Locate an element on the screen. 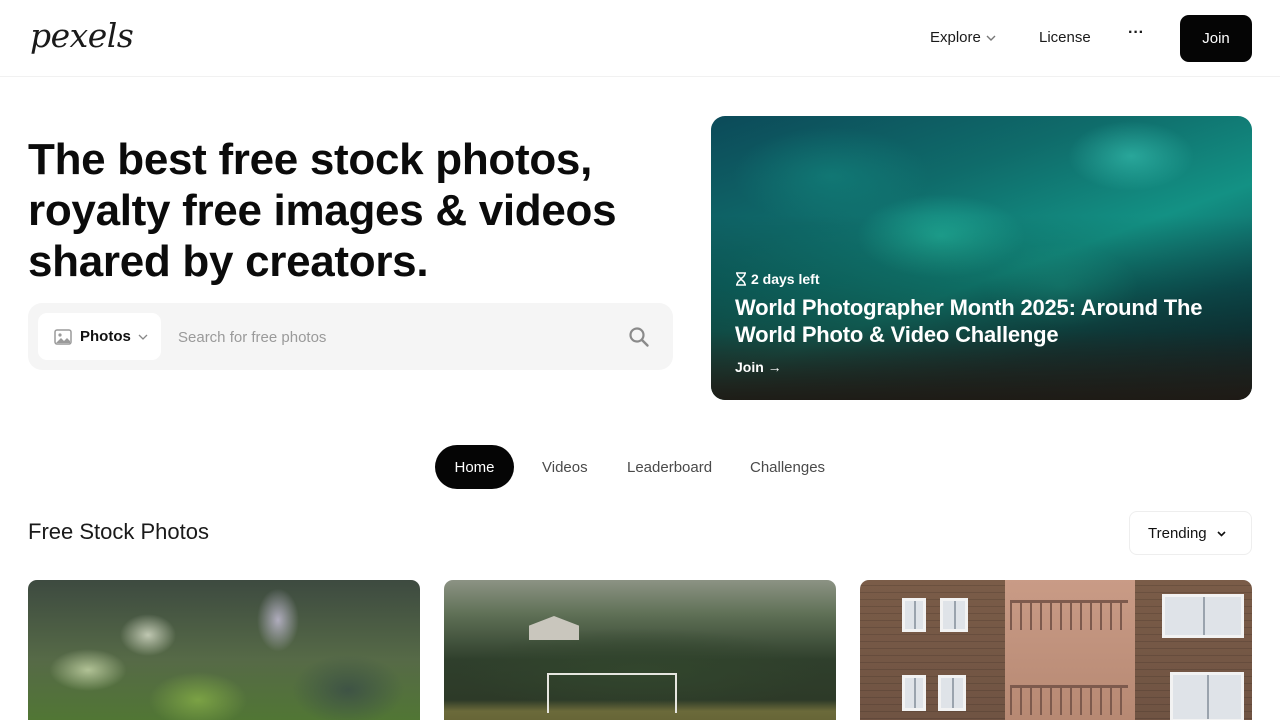  tab-leaderboard: Leaderboard is located at coordinates (669, 467).